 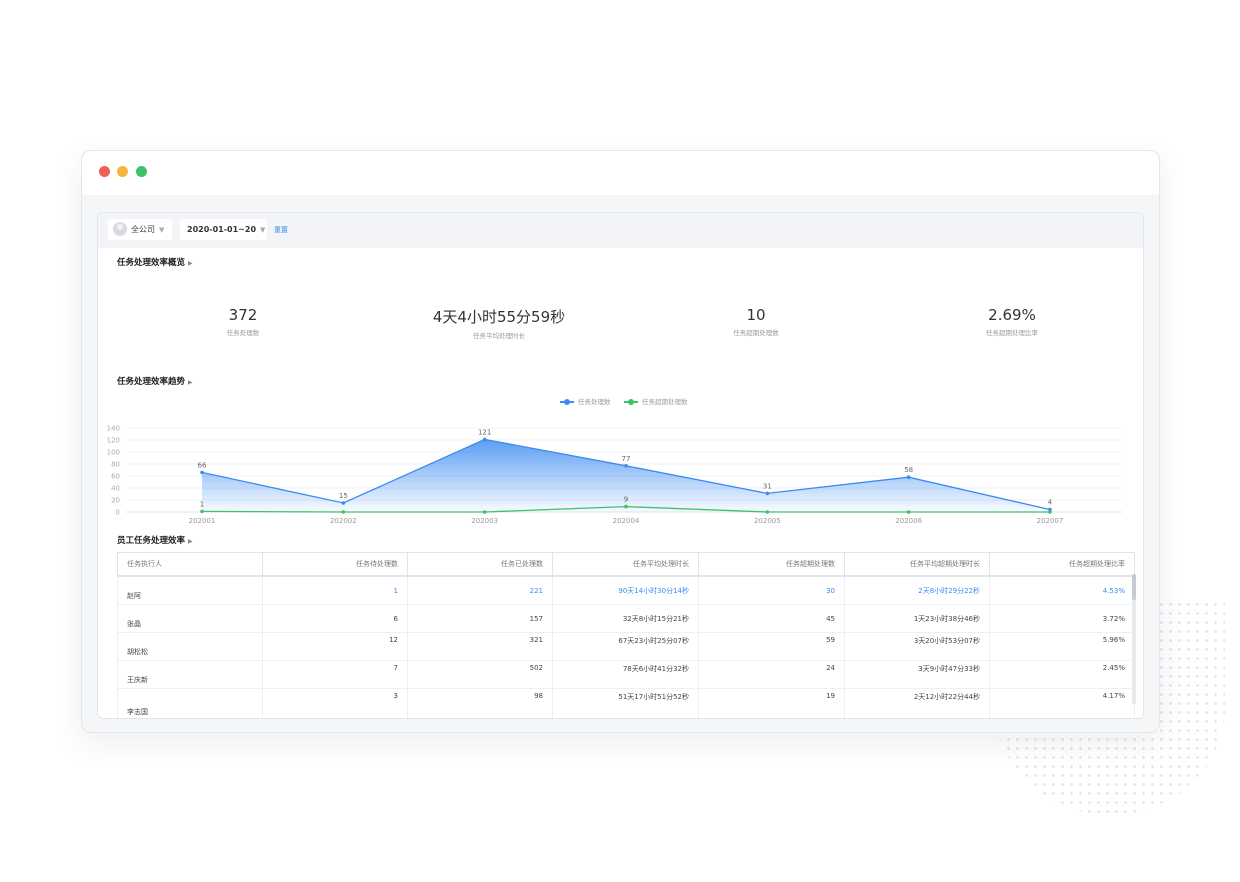 What do you see at coordinates (1062, 618) in the screenshot?
I see `table-cell: 3.72%` at bounding box center [1062, 618].